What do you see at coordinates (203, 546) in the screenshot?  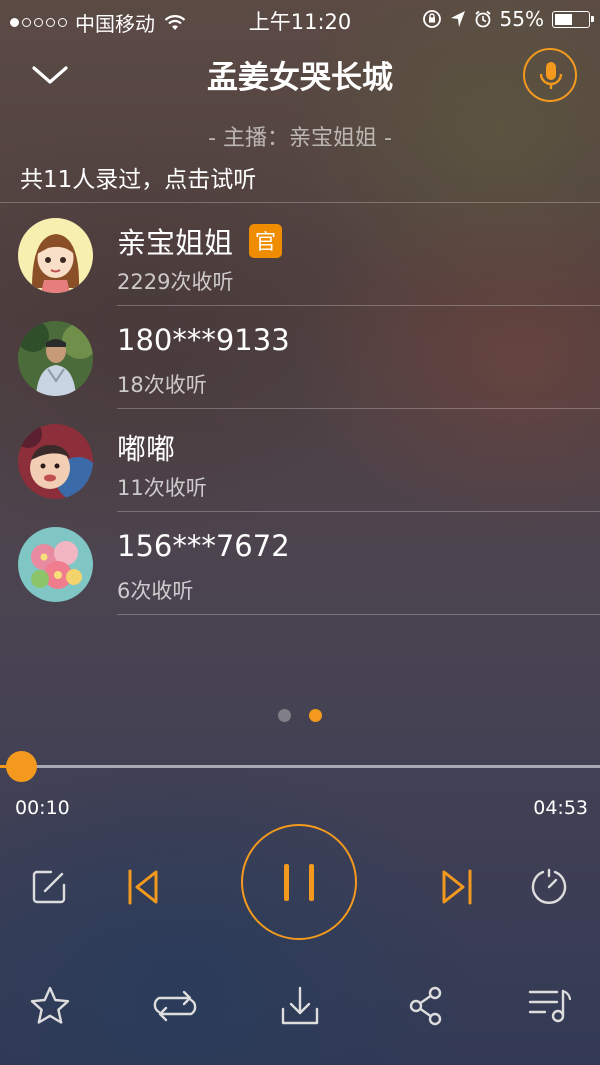 I see `recorder-name: 156***7672` at bounding box center [203, 546].